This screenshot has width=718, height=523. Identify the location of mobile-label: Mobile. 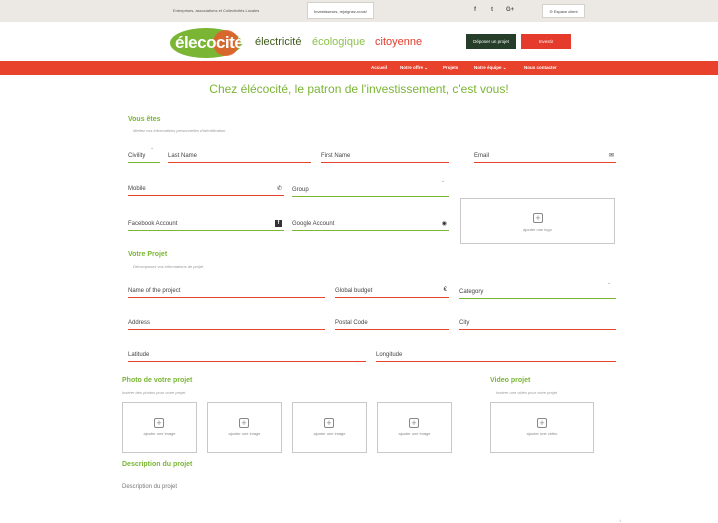
(137, 189).